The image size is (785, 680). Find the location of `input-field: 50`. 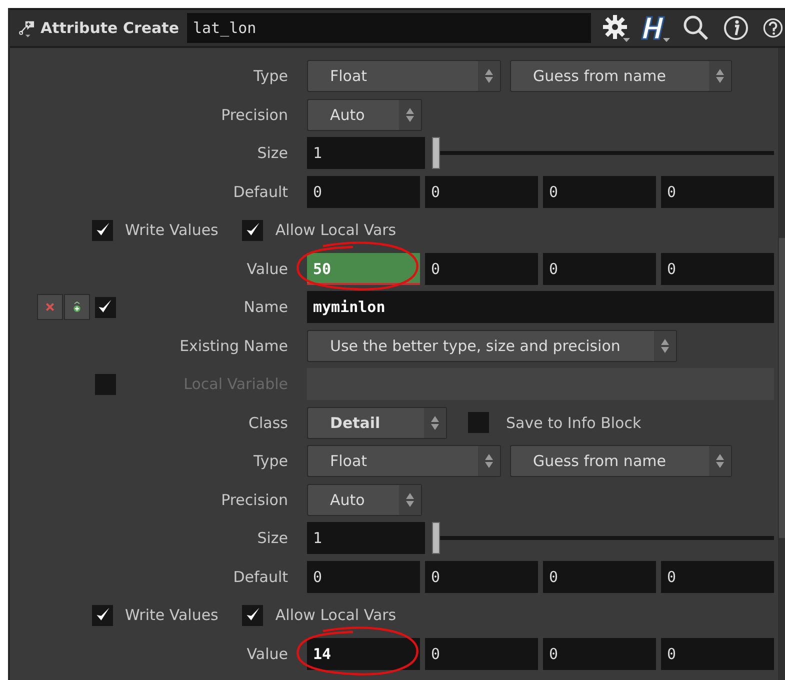

input-field: 50 is located at coordinates (363, 268).